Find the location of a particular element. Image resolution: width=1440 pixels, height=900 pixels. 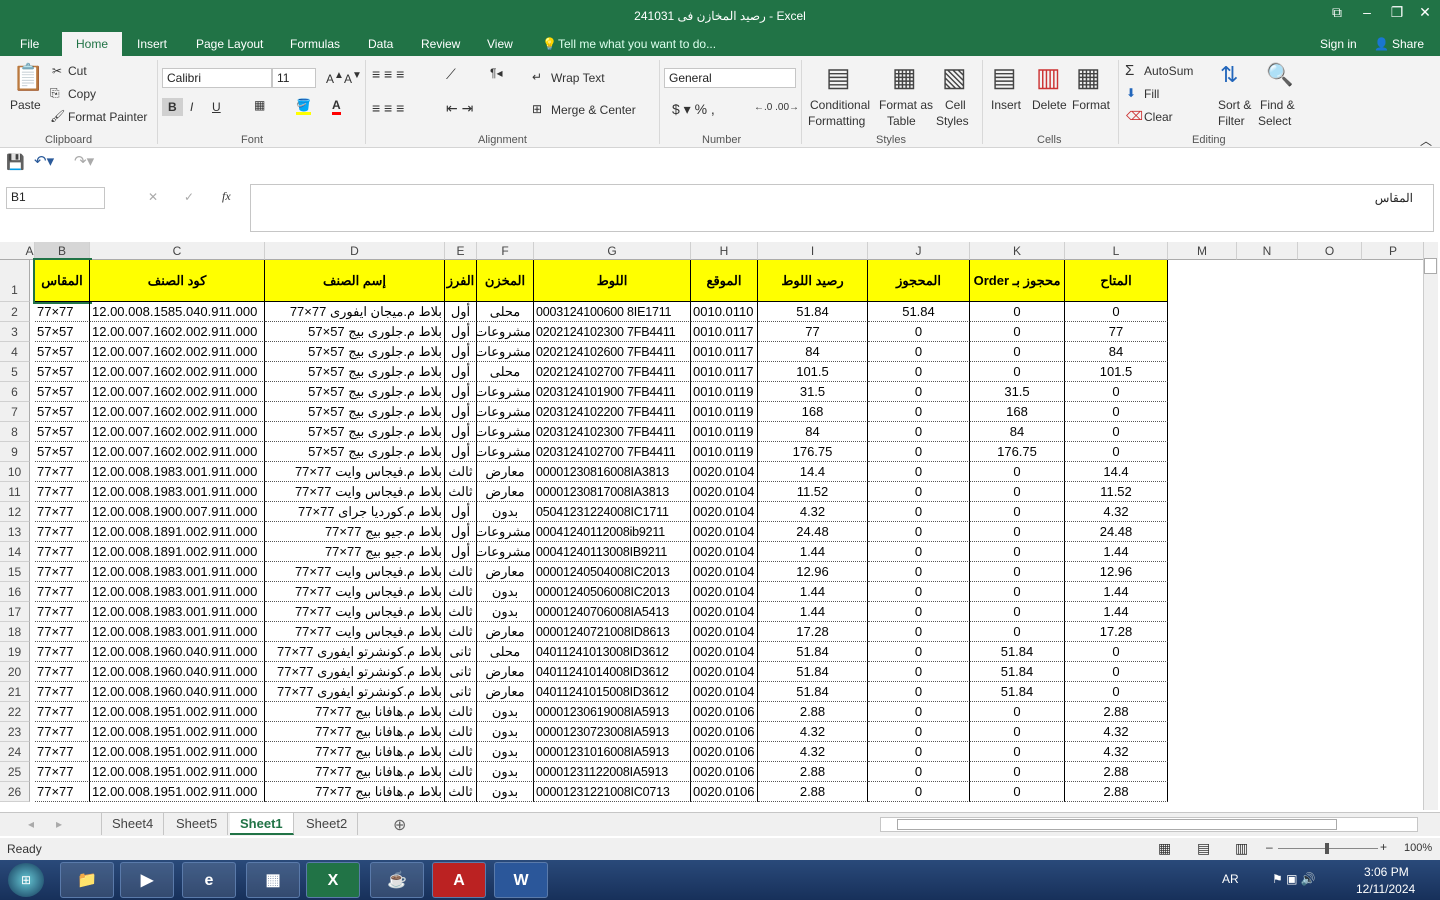

italic-button: I is located at coordinates (191, 107).